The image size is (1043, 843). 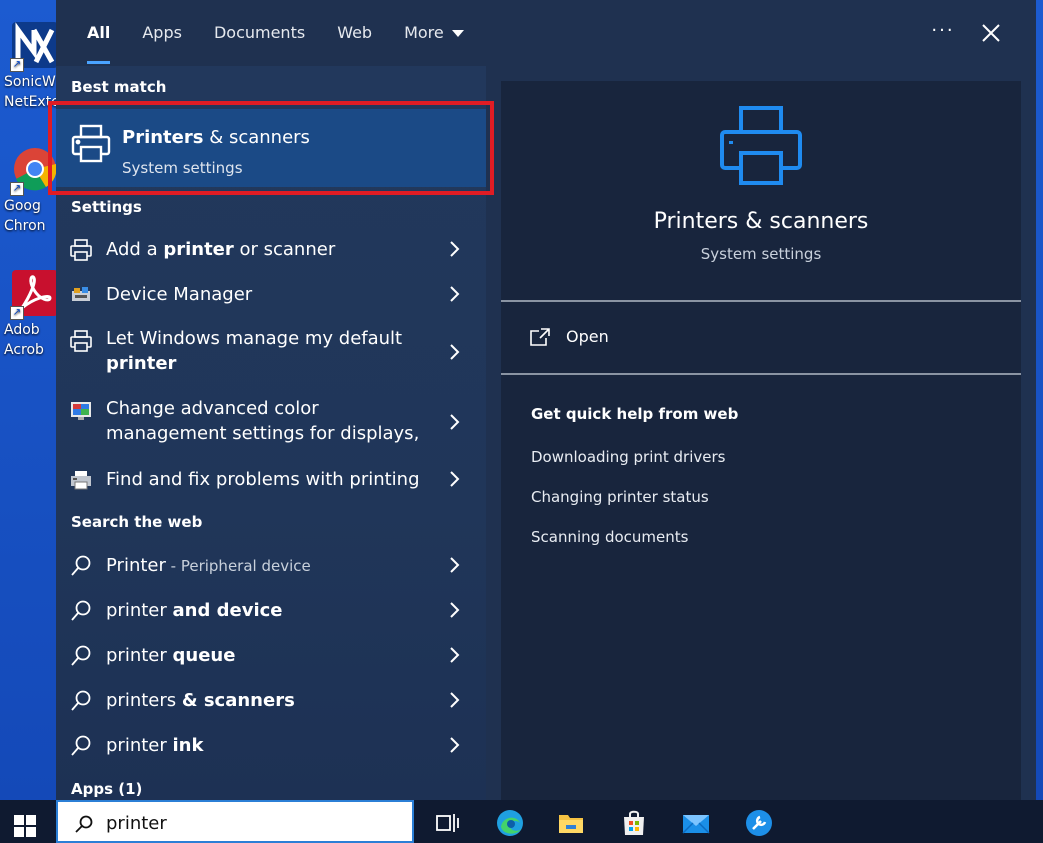 What do you see at coordinates (457, 33) in the screenshot?
I see `caret-down-icon` at bounding box center [457, 33].